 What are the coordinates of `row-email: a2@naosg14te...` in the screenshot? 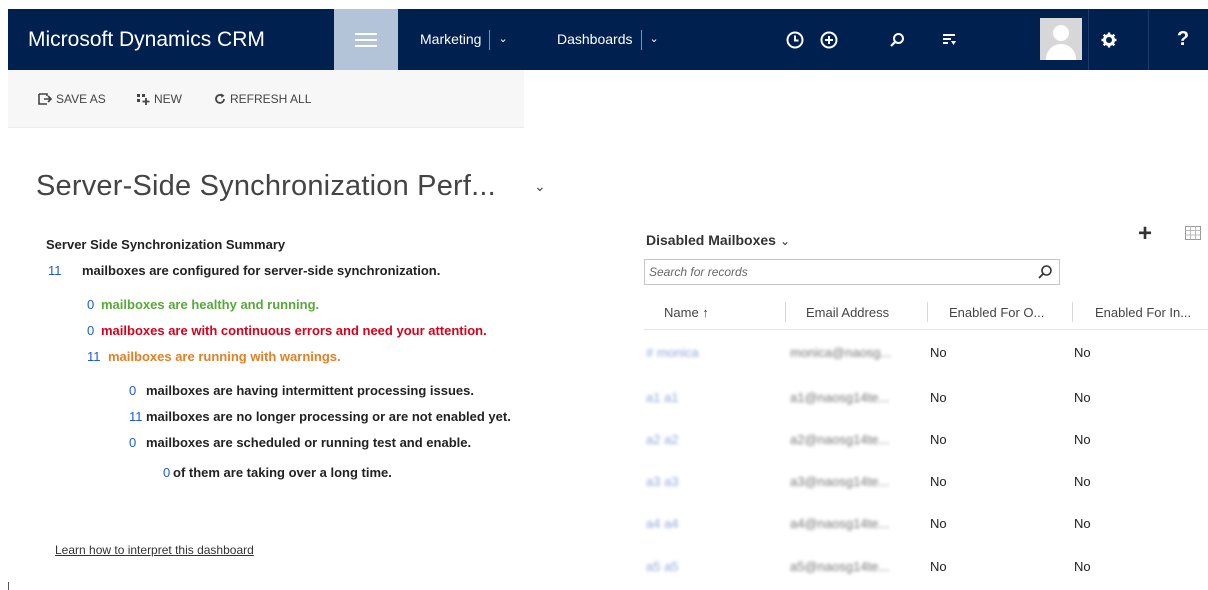 It's located at (840, 439).